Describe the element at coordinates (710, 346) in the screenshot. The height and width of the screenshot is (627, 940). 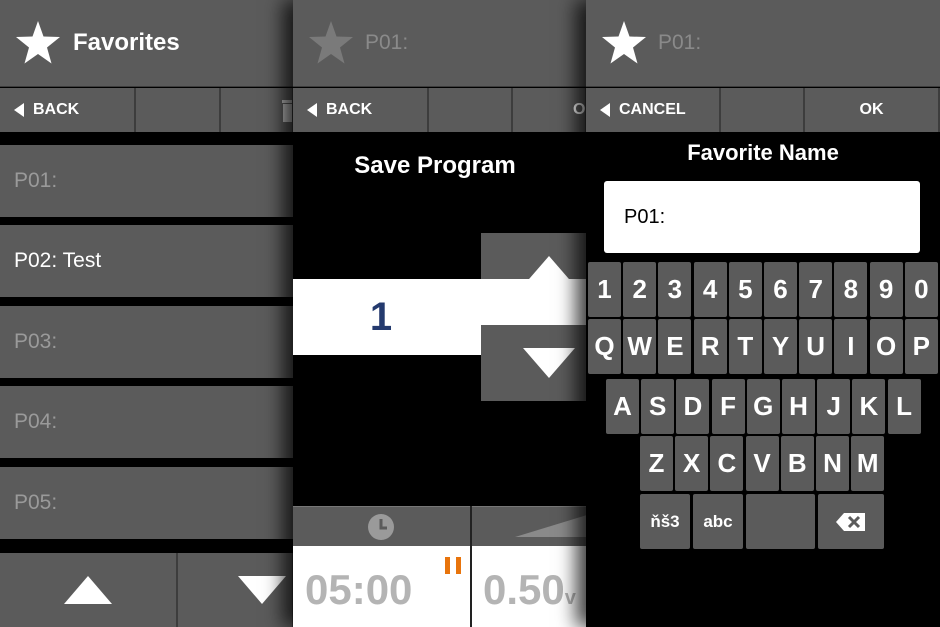
I see `key-r: R` at that location.